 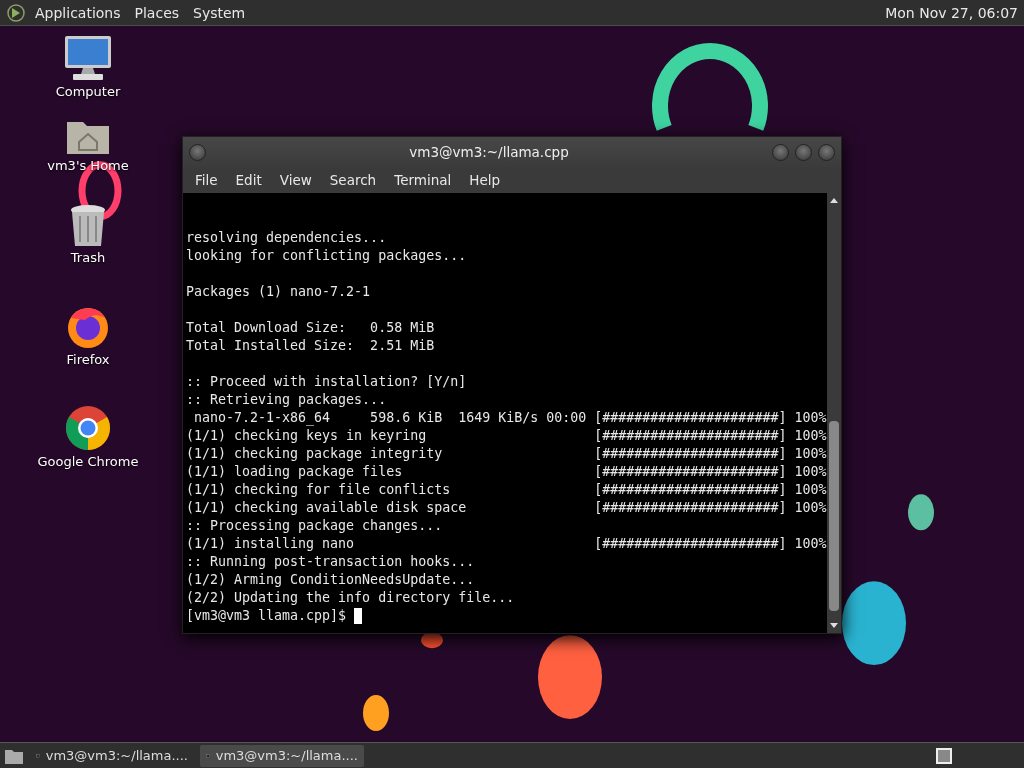 I want to click on terminal-line: Total Installed Size: 2.51 MiB, so click(x=311, y=346).